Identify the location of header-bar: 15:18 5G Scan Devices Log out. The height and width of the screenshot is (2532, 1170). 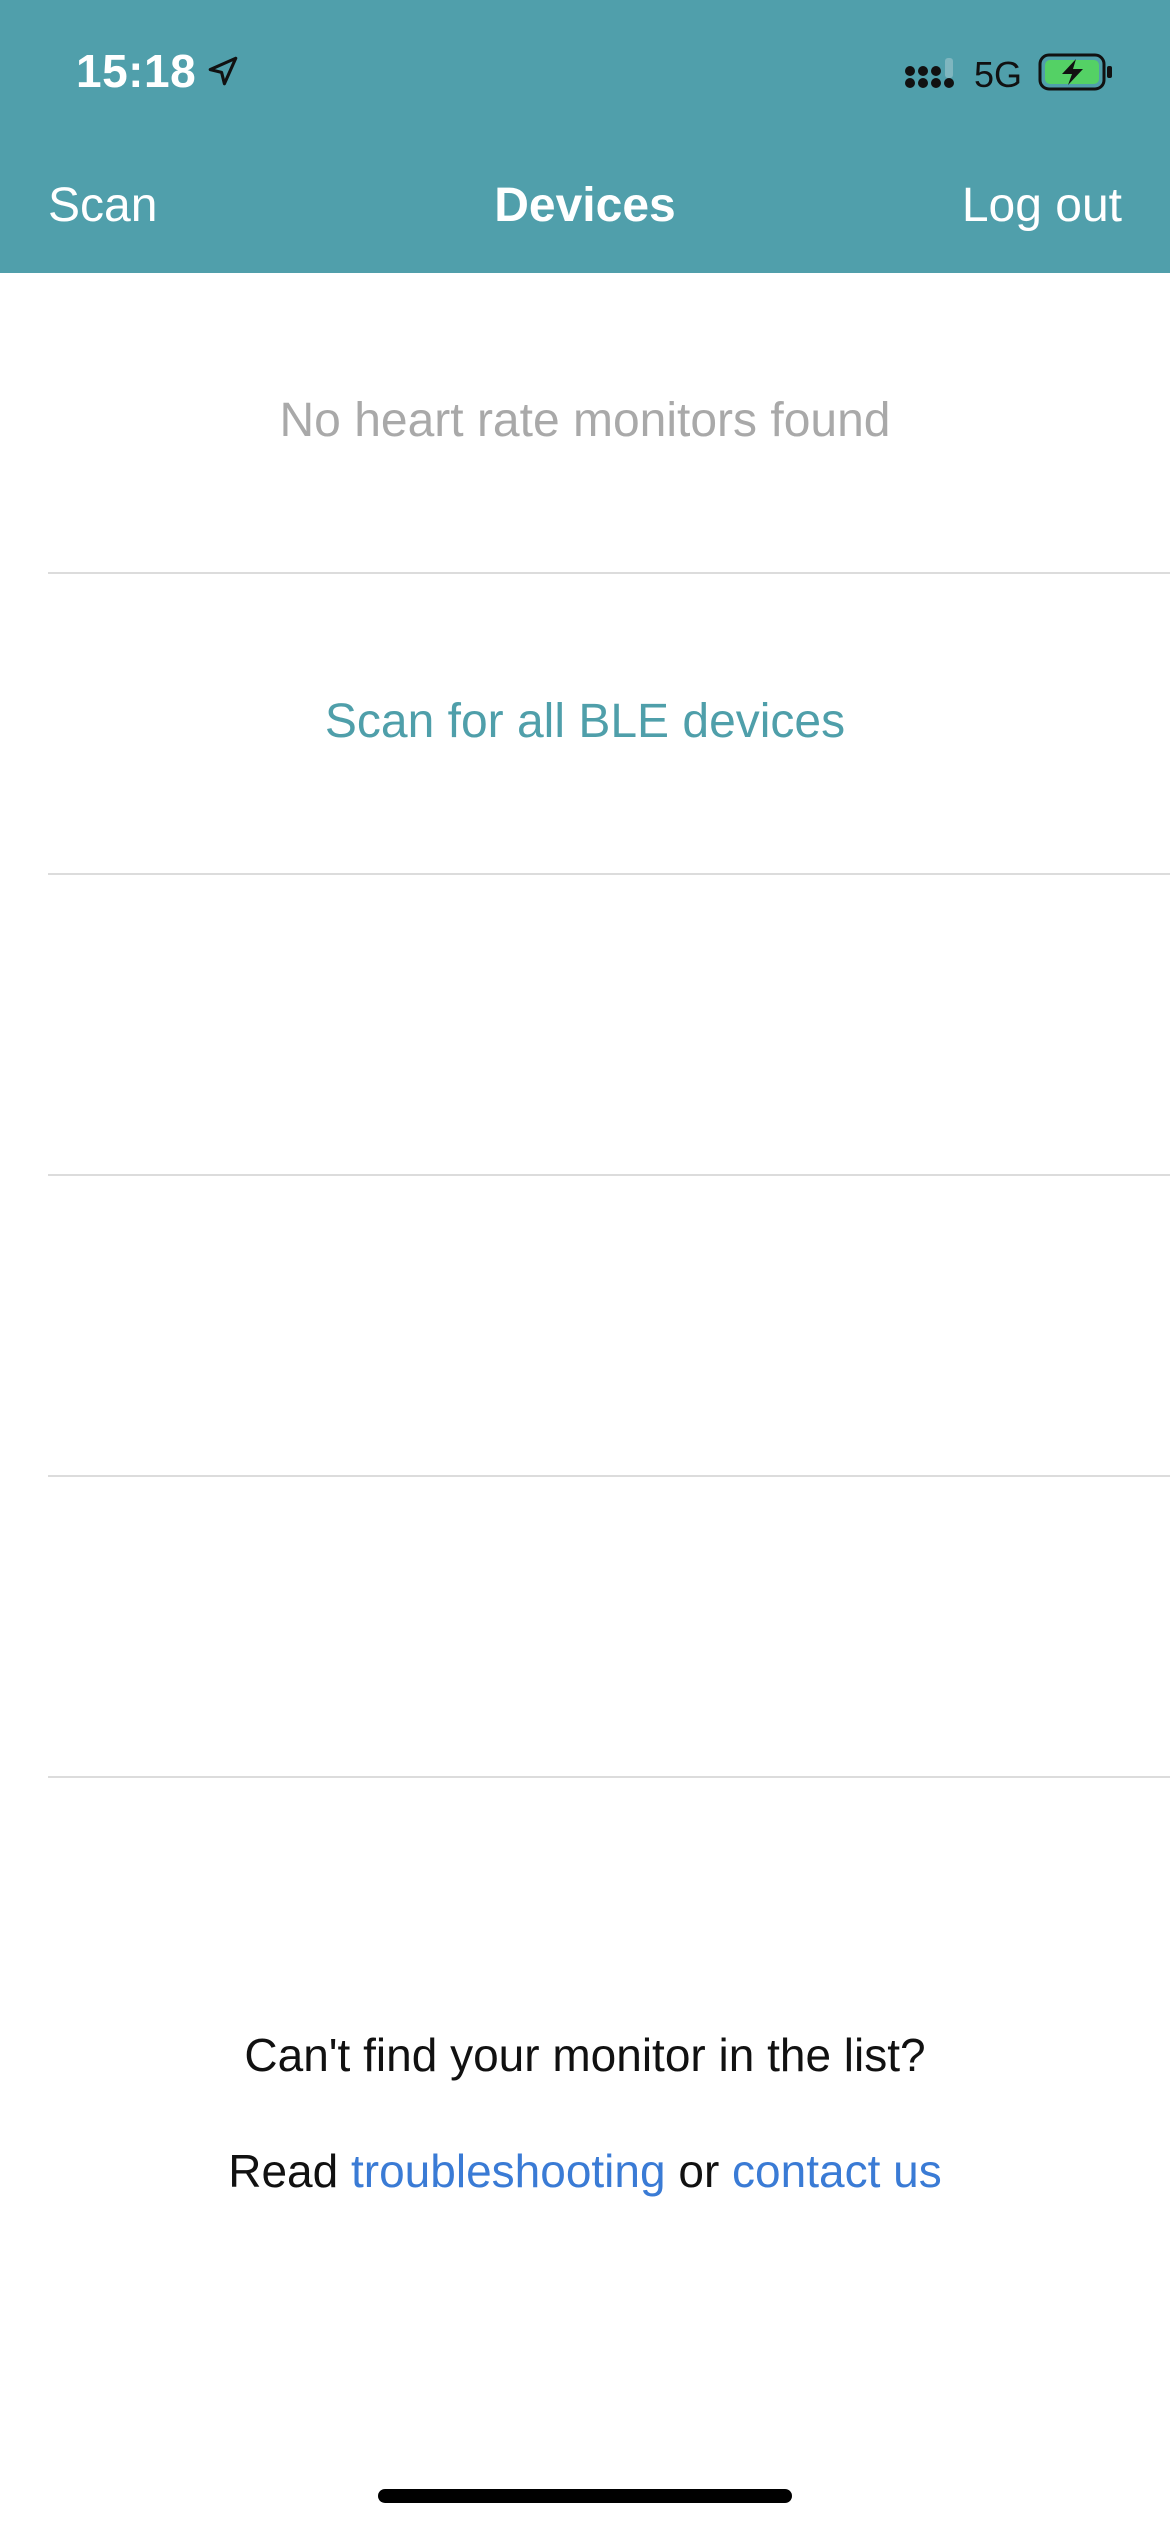
(585, 136).